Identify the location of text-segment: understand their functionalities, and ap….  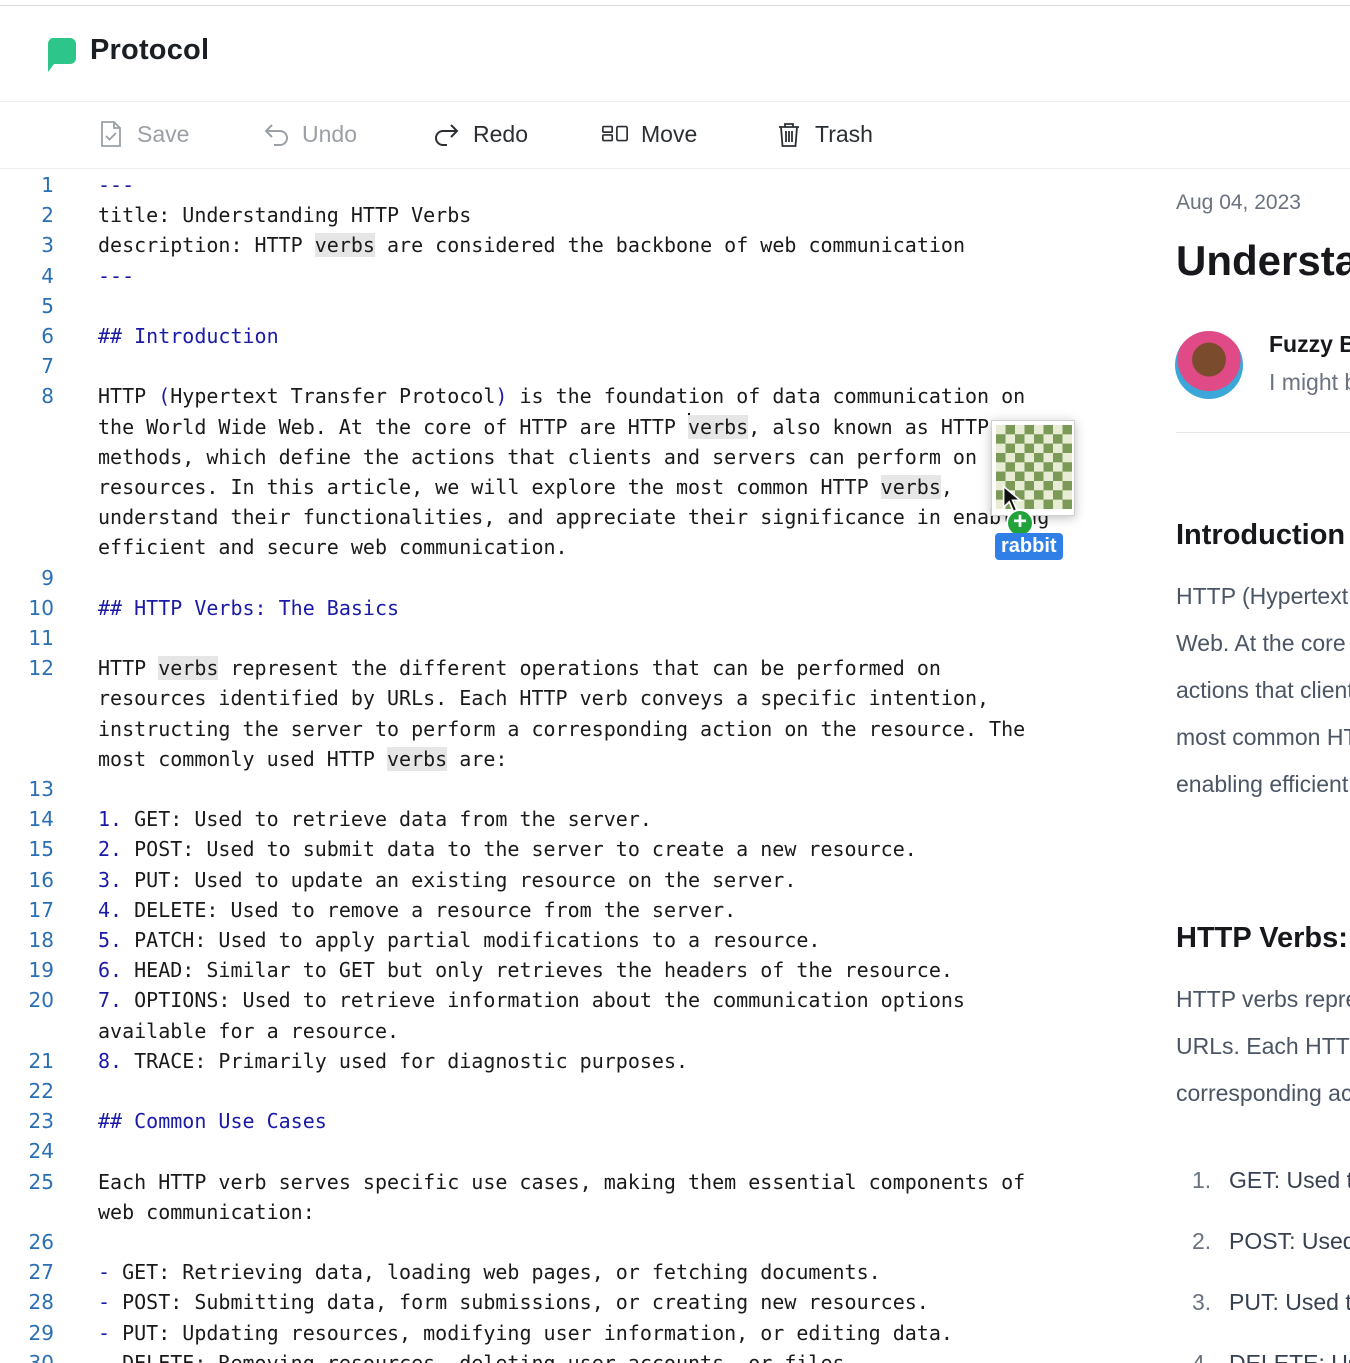
(574, 517).